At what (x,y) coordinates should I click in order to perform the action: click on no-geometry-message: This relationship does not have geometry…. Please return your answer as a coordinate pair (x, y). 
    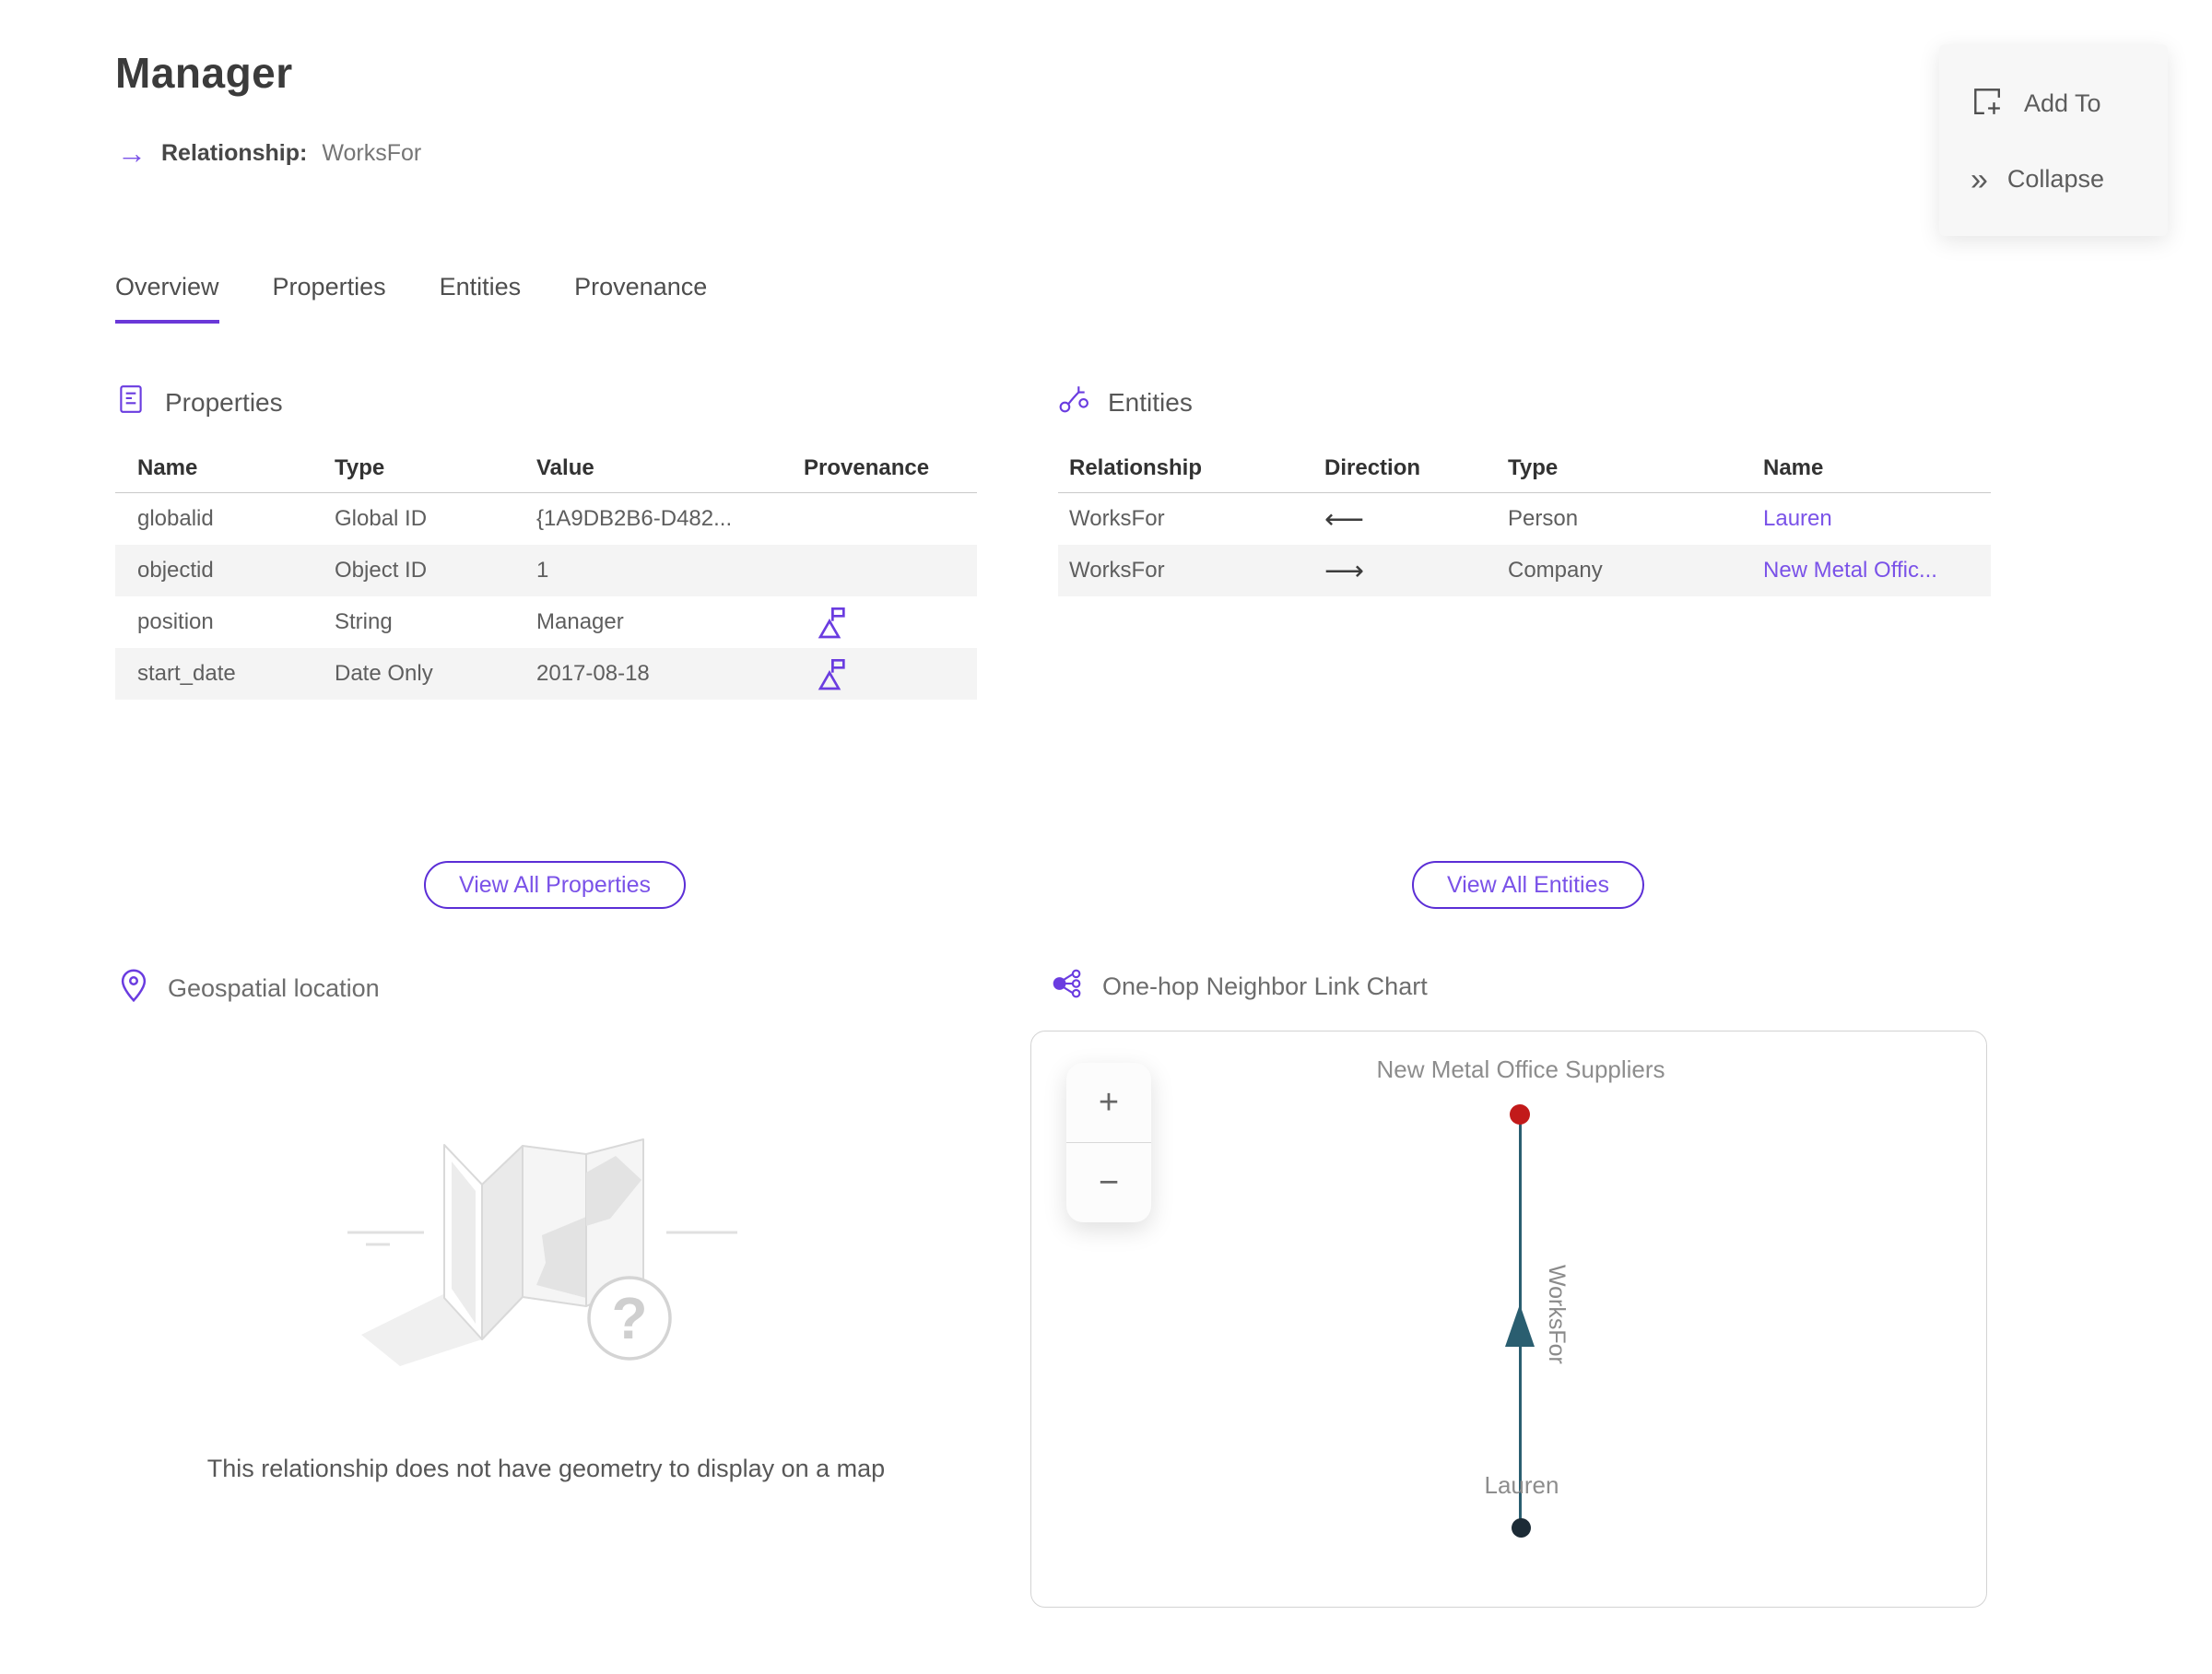
    Looking at the image, I should click on (546, 1469).